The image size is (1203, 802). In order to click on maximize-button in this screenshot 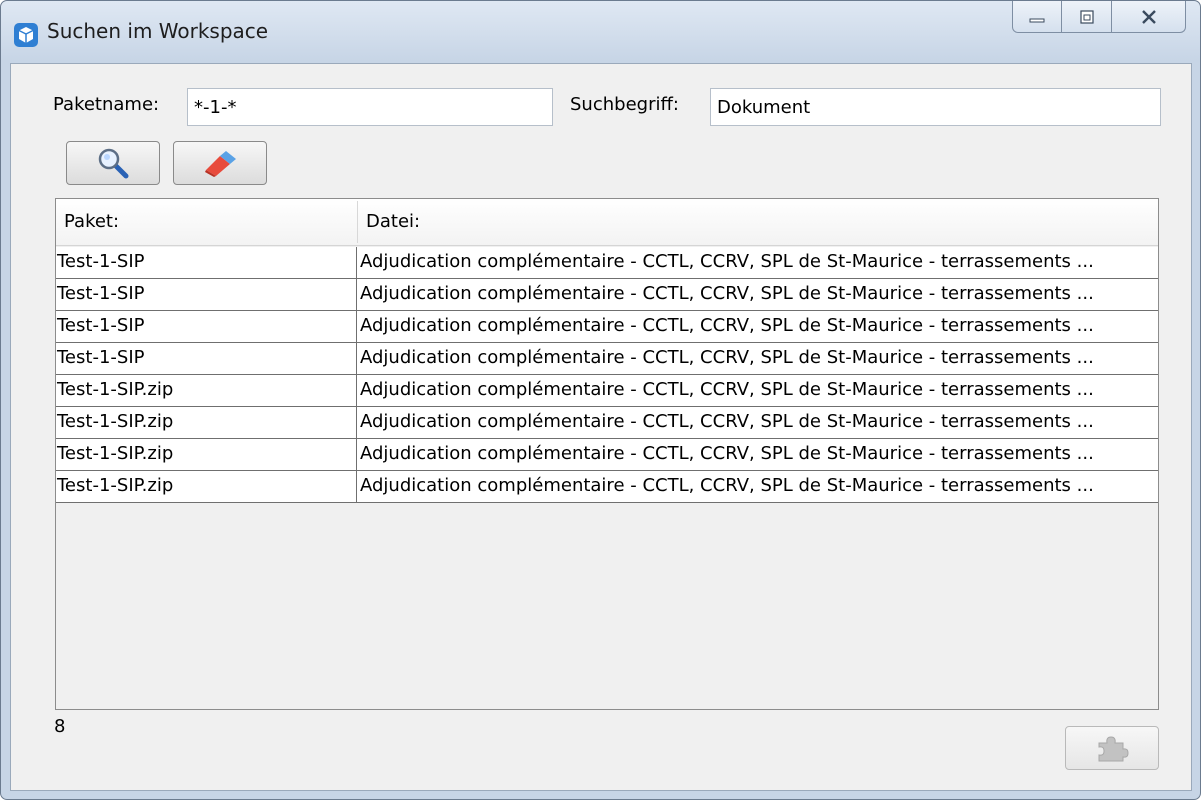, I will do `click(1087, 17)`.